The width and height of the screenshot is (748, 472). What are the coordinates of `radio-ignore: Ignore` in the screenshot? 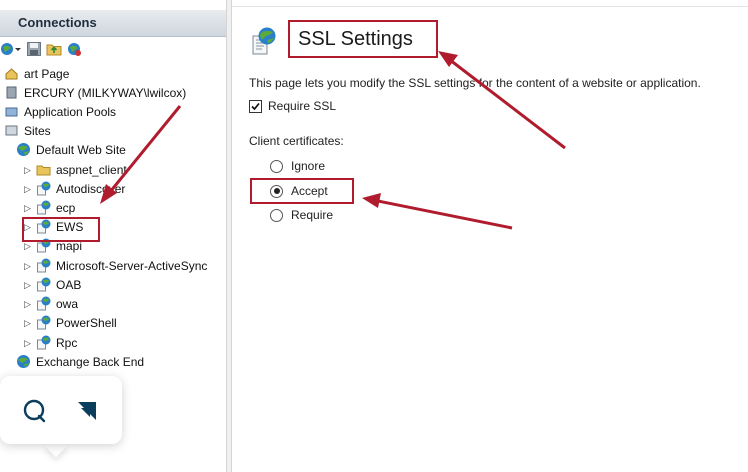 It's located at (297, 166).